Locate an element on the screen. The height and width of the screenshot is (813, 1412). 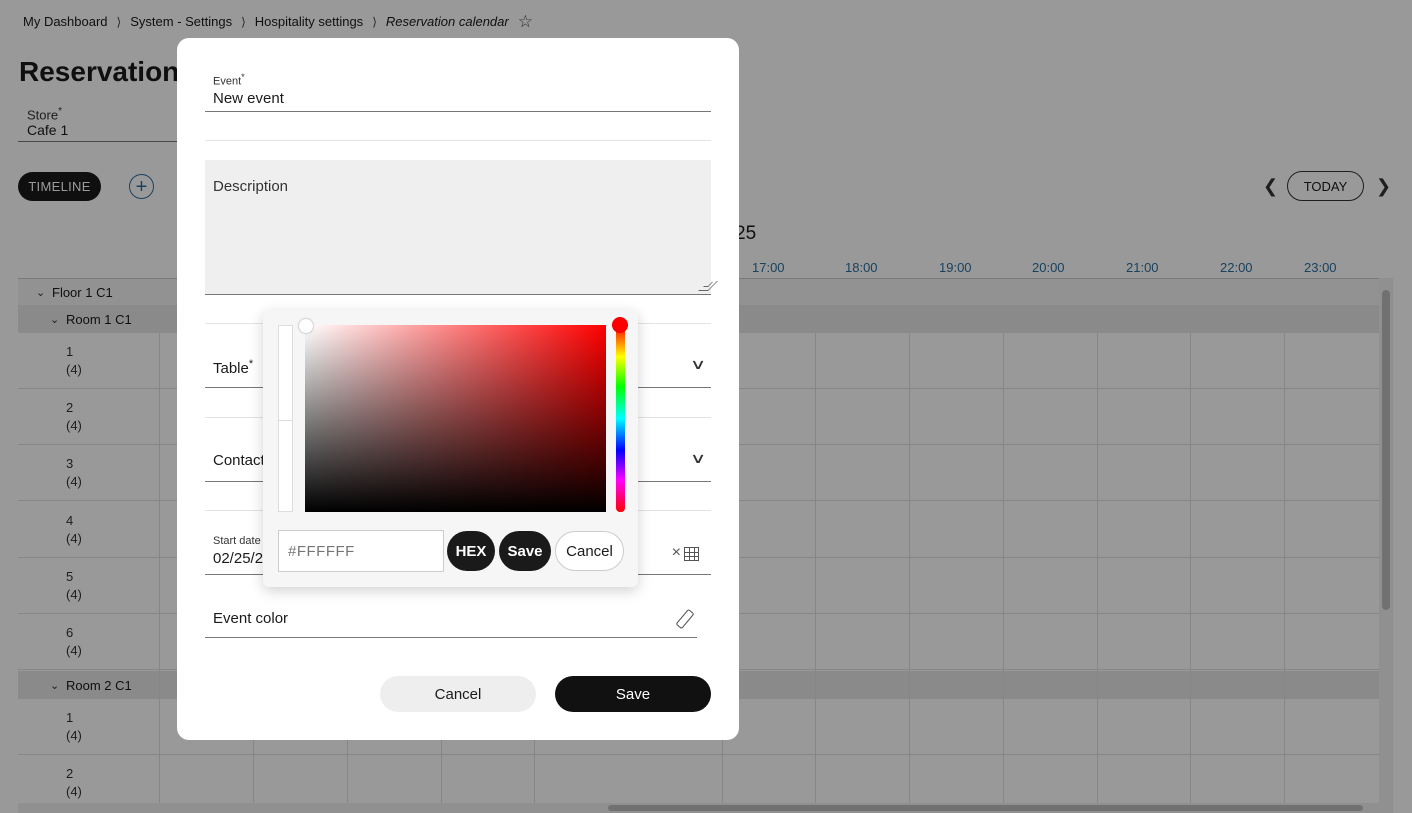
hex-mode-button: HEX is located at coordinates (471, 551).